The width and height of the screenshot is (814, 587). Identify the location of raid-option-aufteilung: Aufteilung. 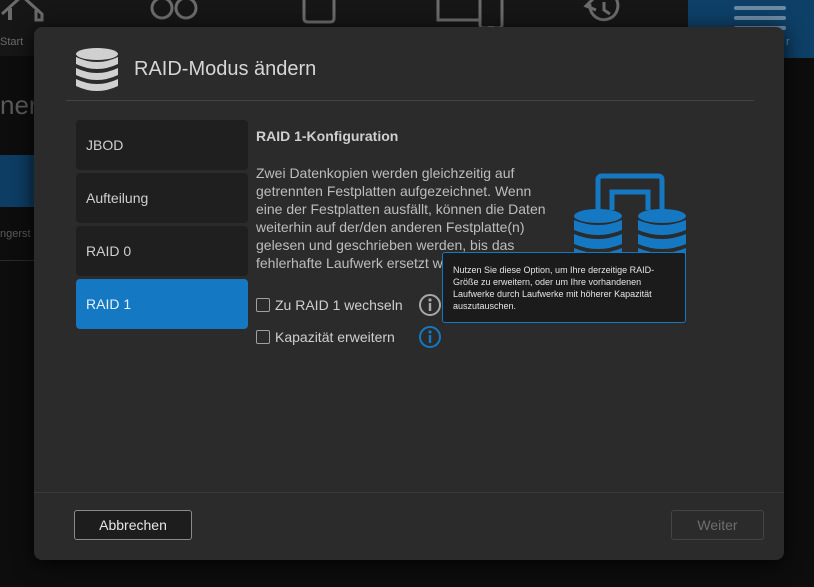
(162, 198).